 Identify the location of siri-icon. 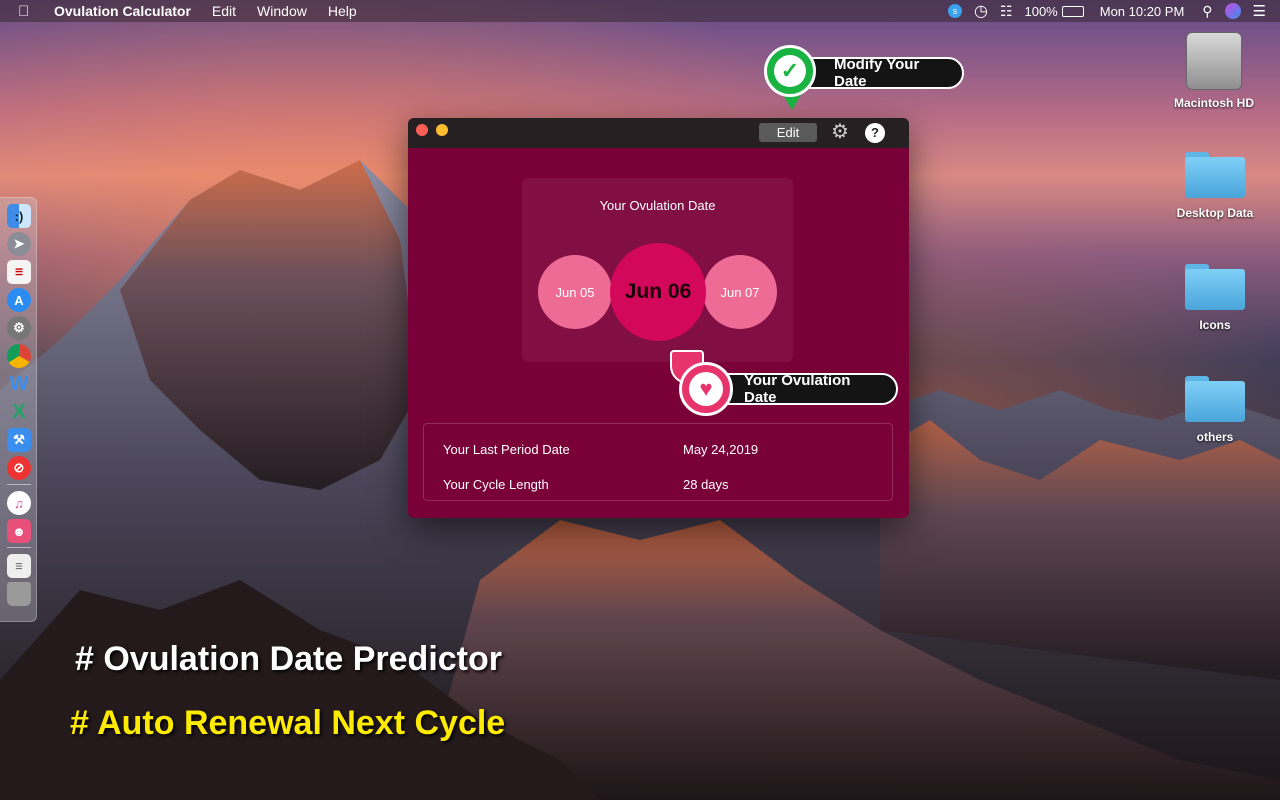
(1232, 11).